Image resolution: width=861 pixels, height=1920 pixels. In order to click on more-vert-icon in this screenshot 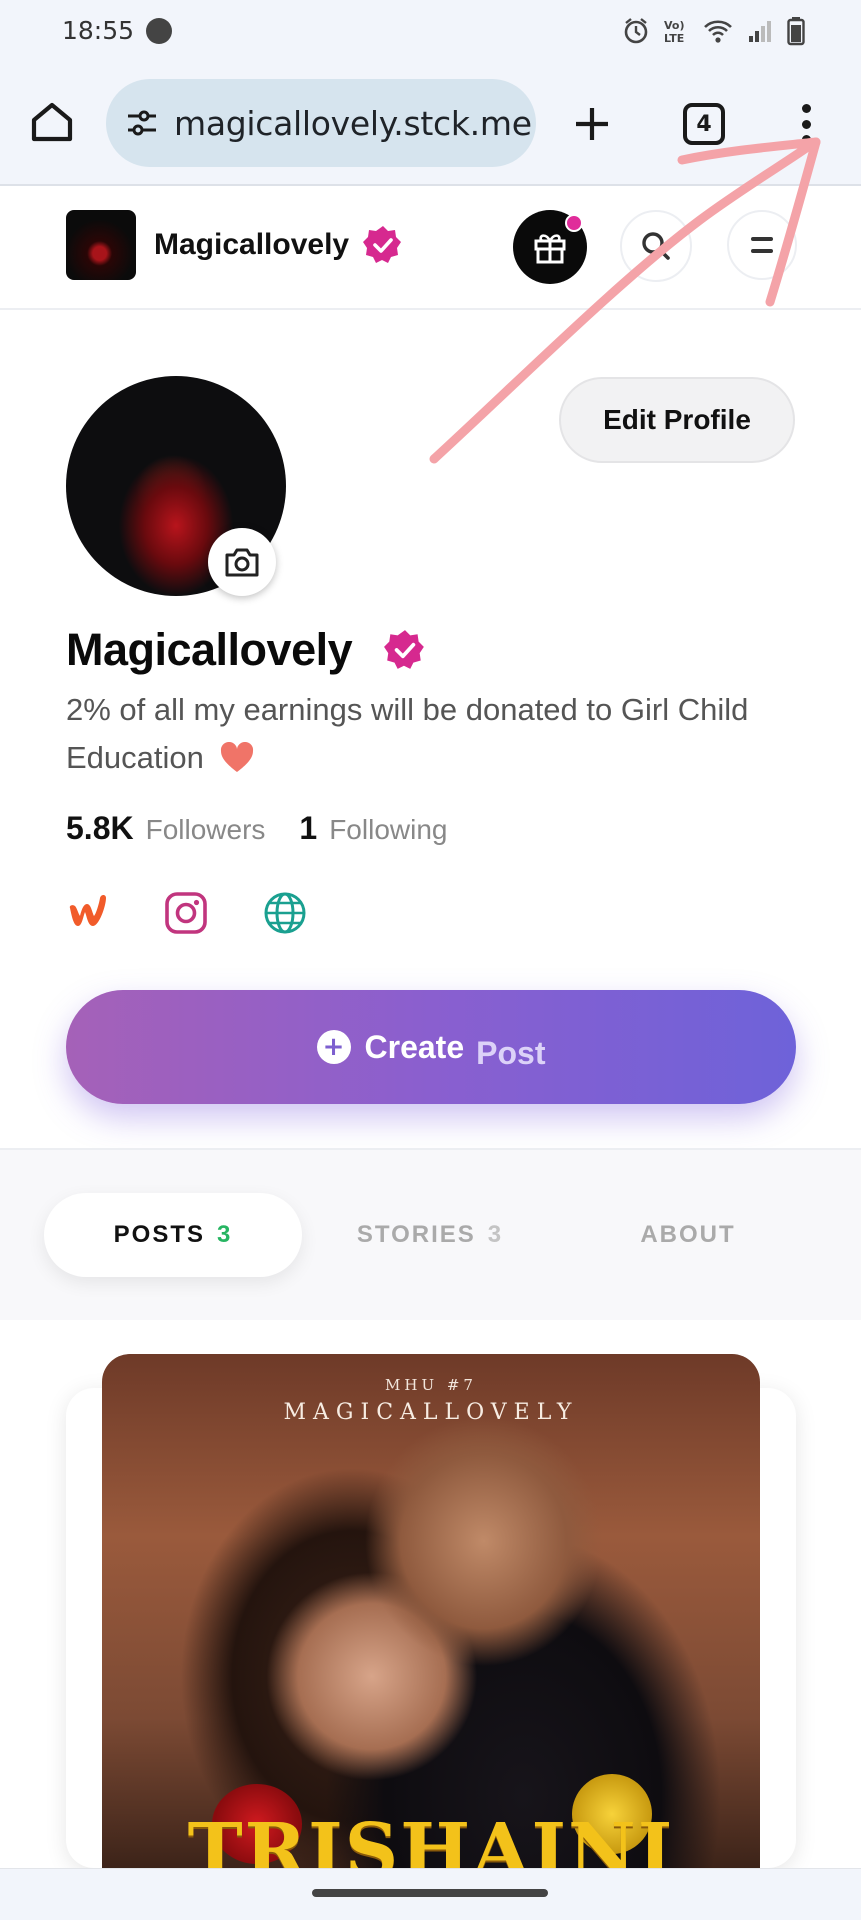, I will do `click(806, 124)`.